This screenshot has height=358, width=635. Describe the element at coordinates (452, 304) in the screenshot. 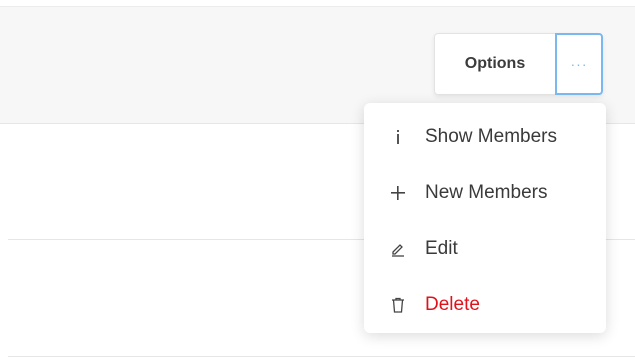

I see `menu-item-label: Delete` at that location.